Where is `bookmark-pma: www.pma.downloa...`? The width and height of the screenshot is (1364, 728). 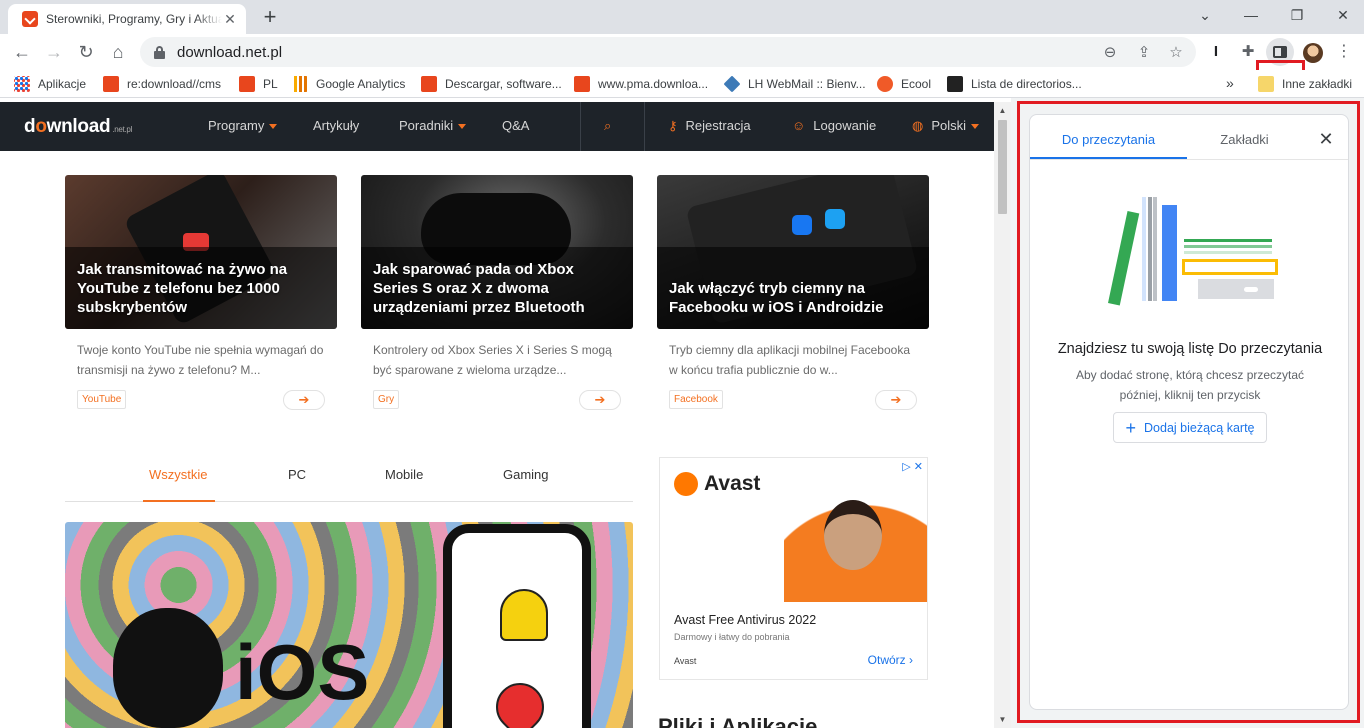
bookmark-pma: www.pma.downloa... is located at coordinates (641, 84).